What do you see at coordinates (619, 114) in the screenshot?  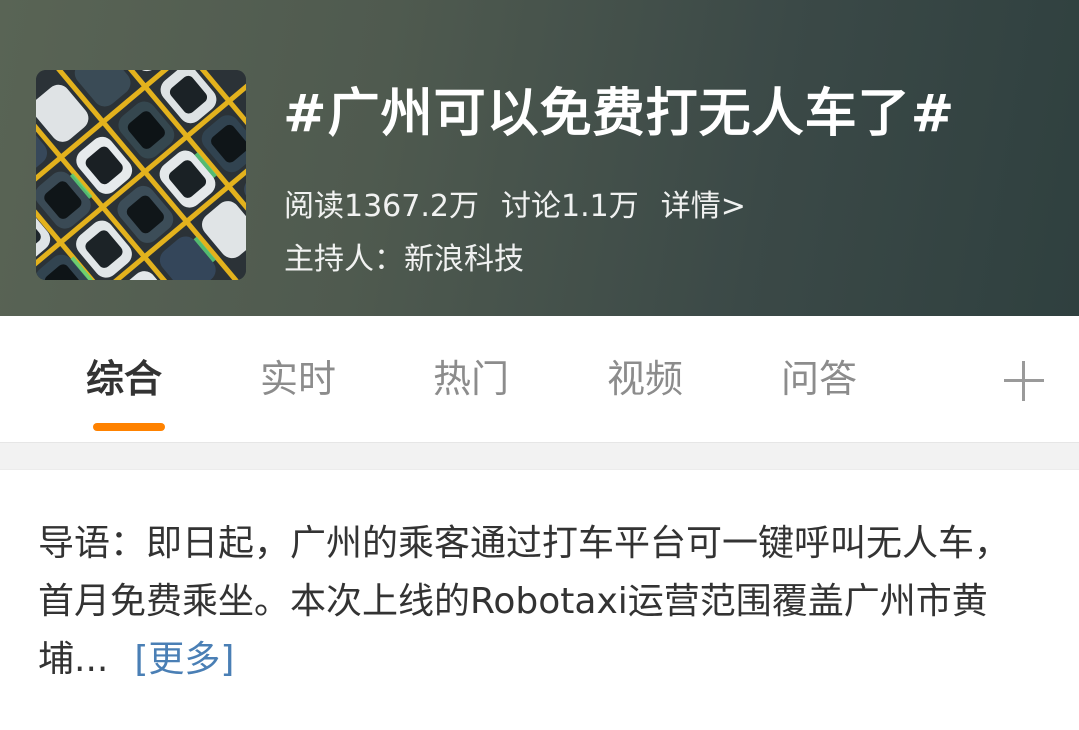 I see `topic-title: #广州可以免费打无人车了#` at bounding box center [619, 114].